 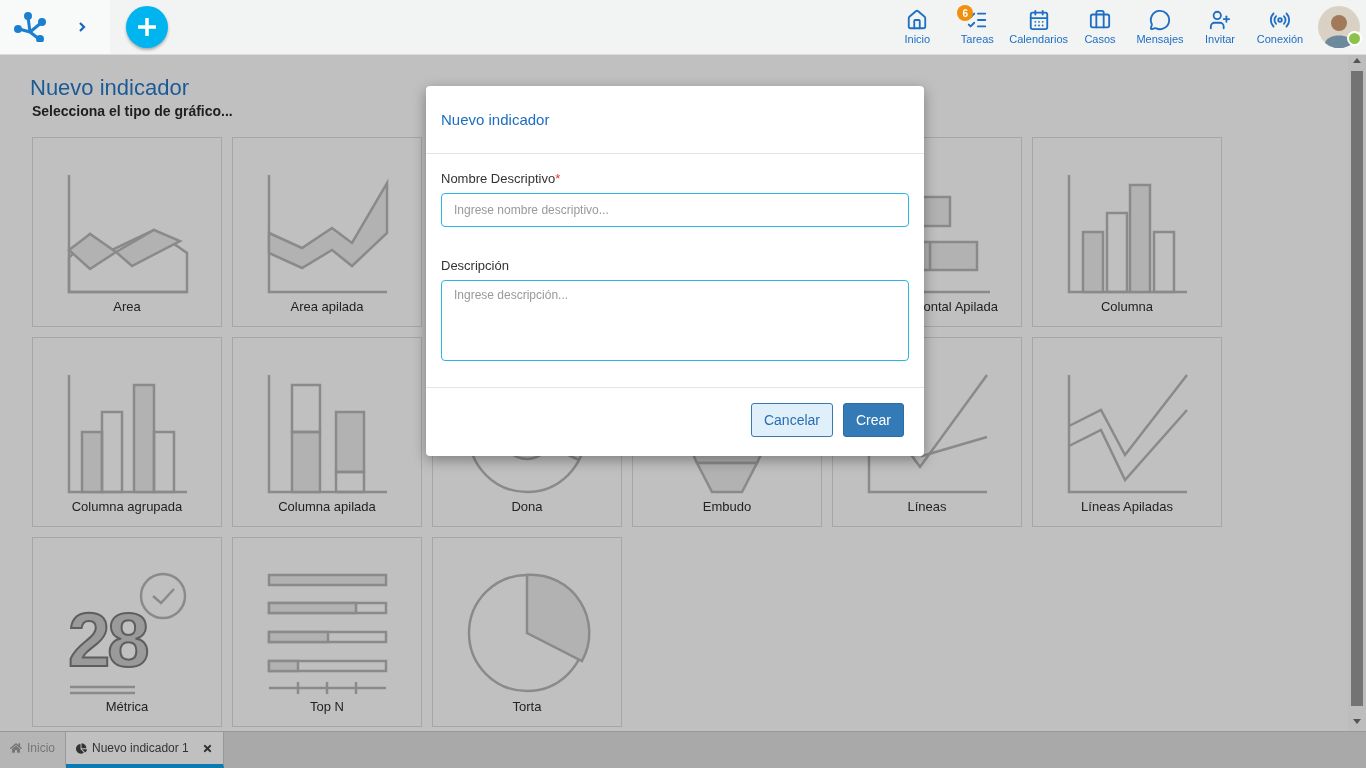 I want to click on chart-type-card: 28 Métrica, so click(x=127, y=632).